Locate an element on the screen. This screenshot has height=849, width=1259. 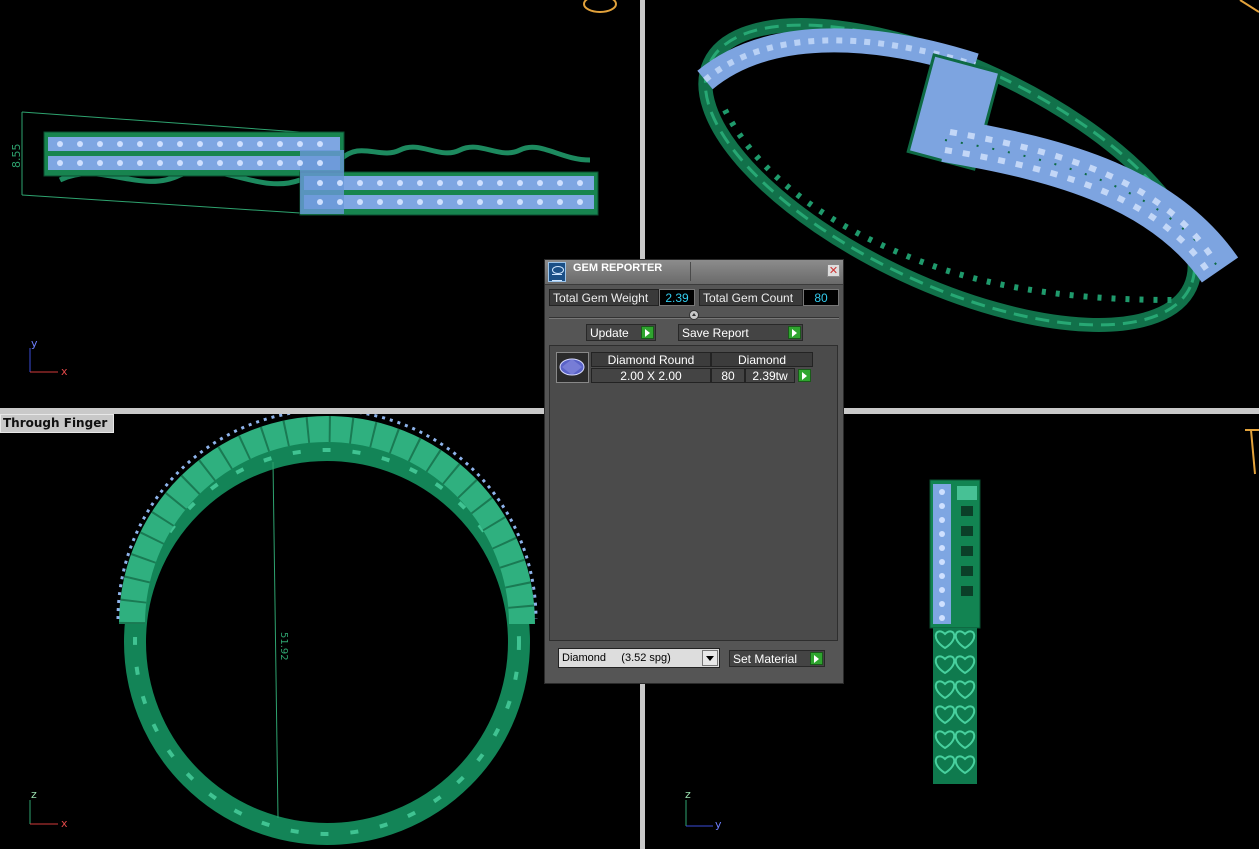
set-material-button-label: Set Material is located at coordinates (765, 659).